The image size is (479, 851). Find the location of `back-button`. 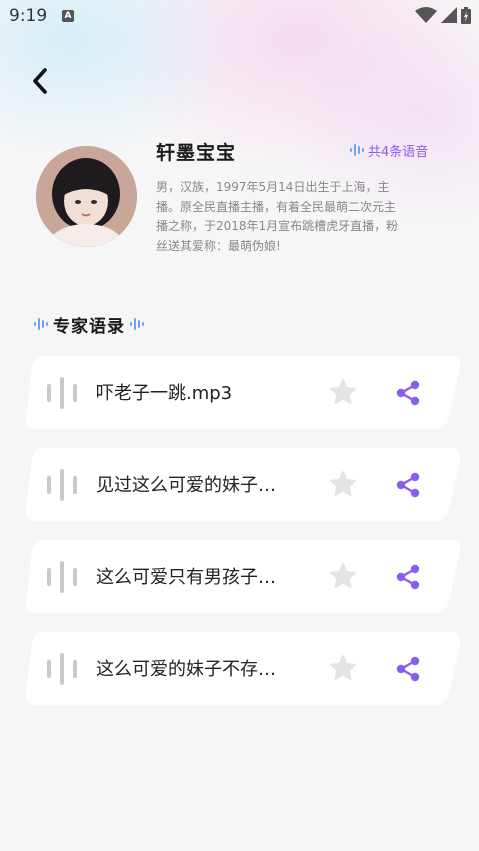

back-button is located at coordinates (41, 81).